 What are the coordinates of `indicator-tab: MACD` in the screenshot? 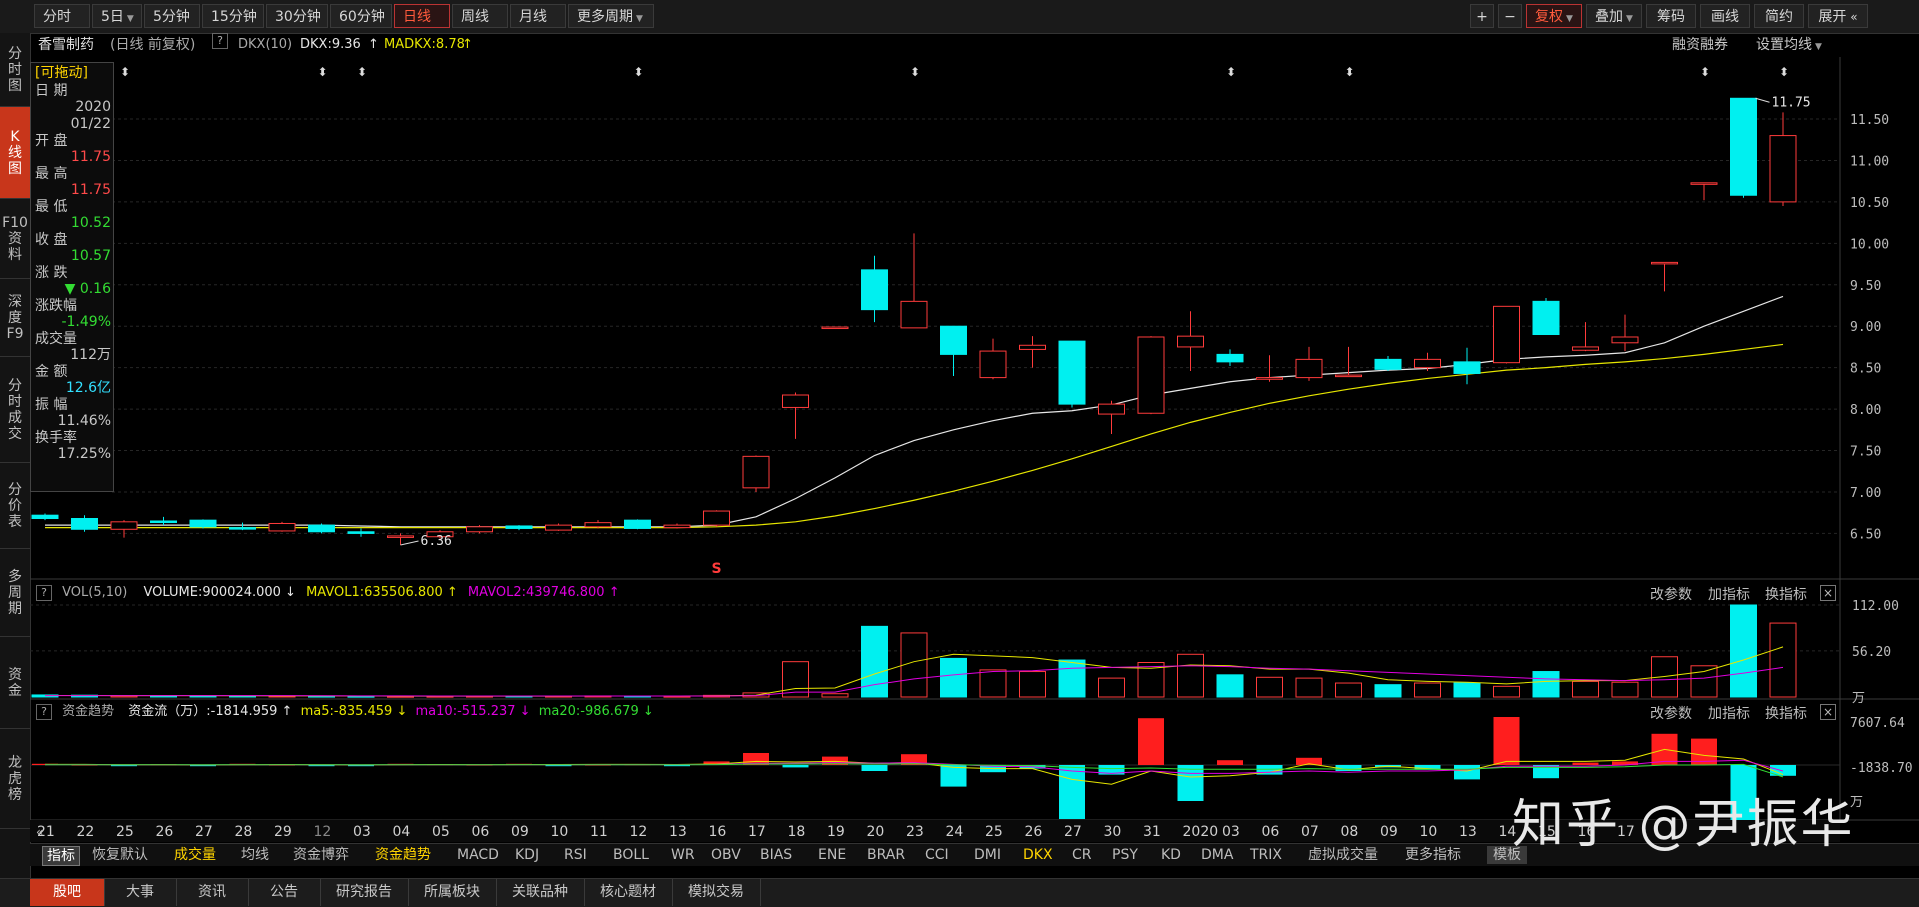 It's located at (478, 855).